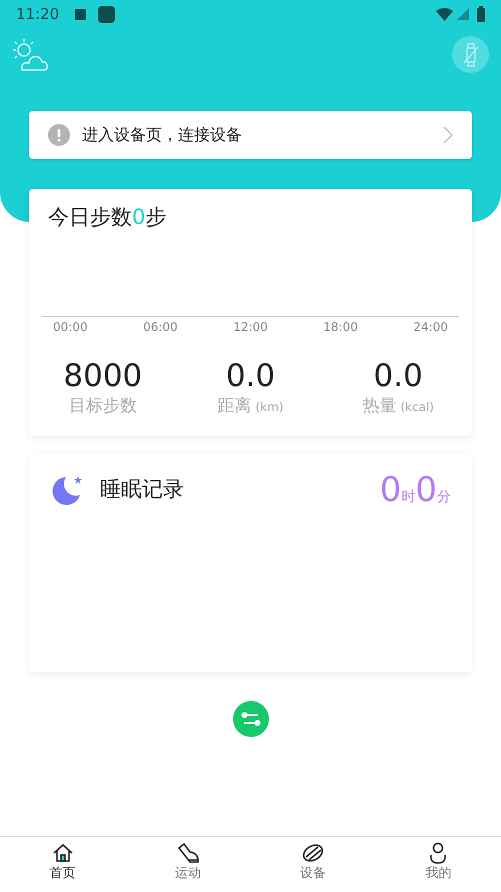  I want to click on steps-count: 0, so click(139, 217).